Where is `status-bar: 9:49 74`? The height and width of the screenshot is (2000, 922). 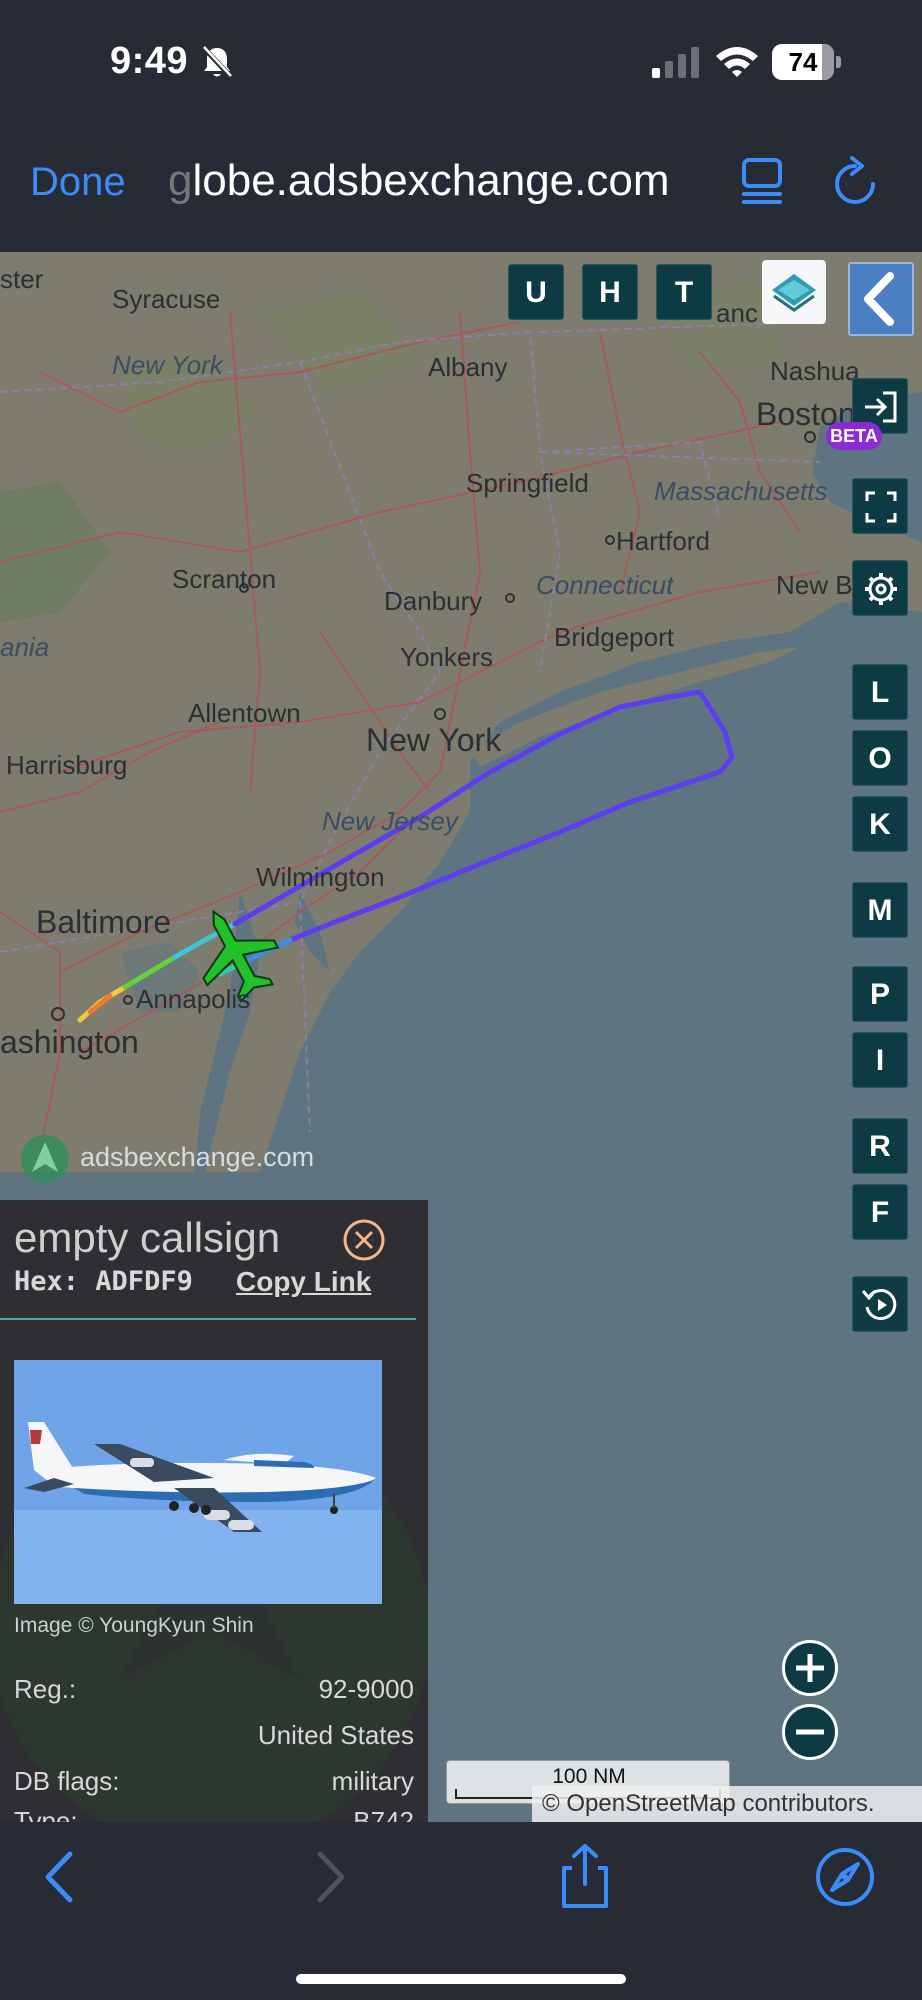
status-bar: 9:49 74 is located at coordinates (461, 60).